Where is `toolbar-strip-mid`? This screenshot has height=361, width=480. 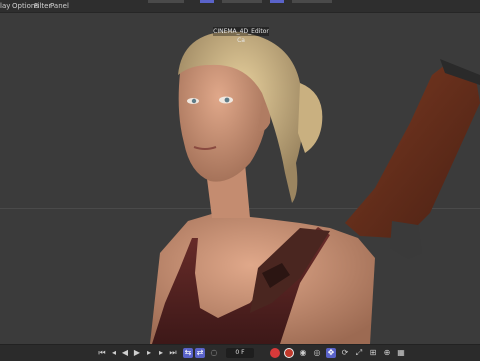
toolbar-strip-mid is located at coordinates (242, 1).